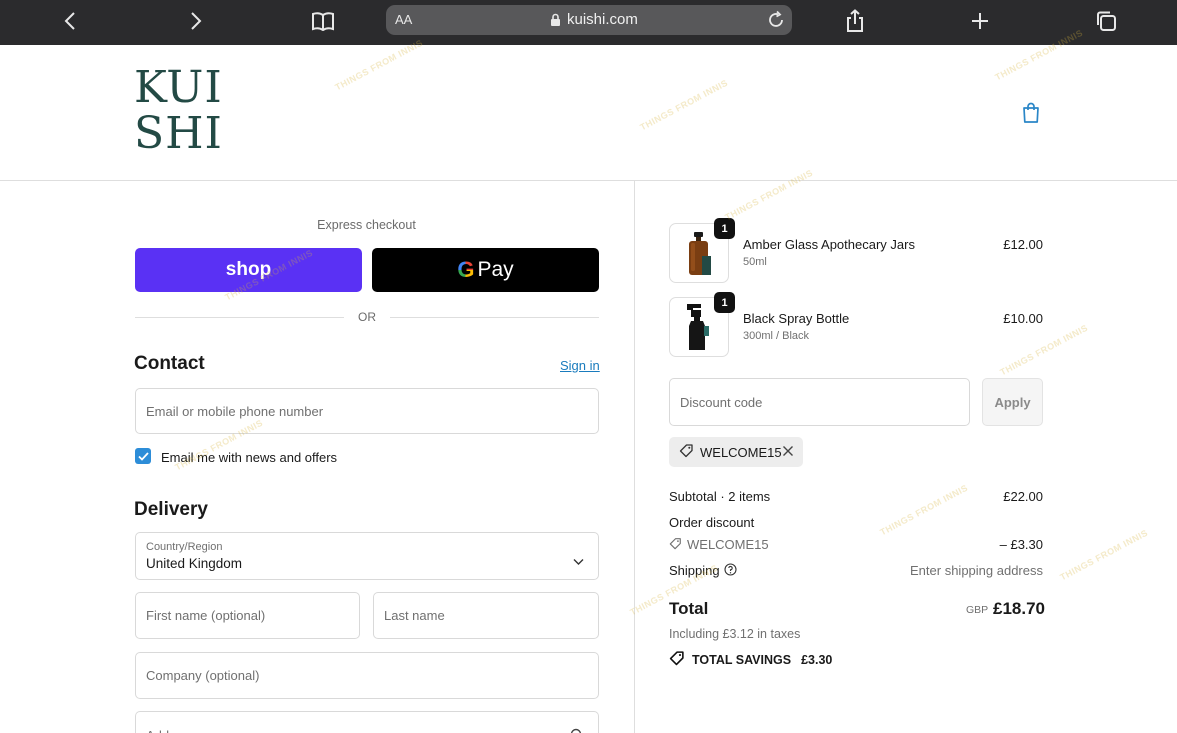 This screenshot has width=1177, height=733. I want to click on address-bar: AA kuishi.com, so click(589, 20).